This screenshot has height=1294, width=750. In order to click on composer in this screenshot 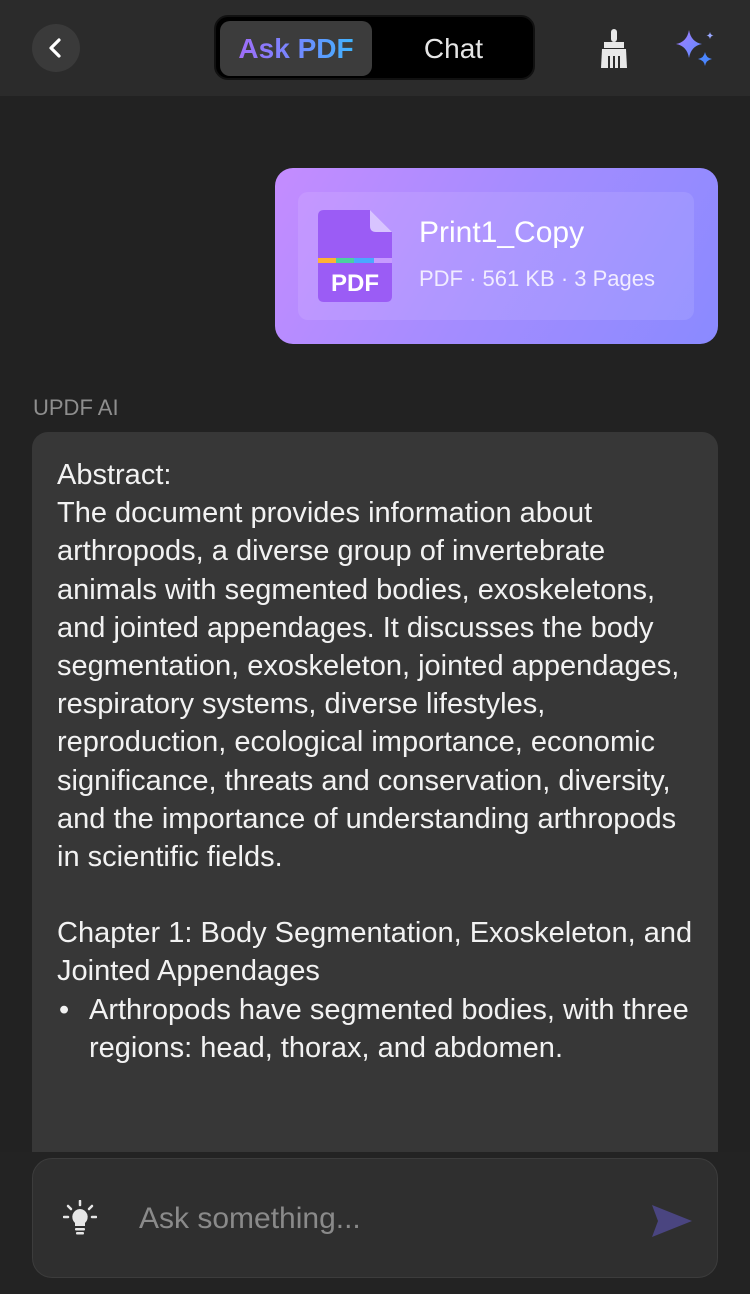, I will do `click(375, 1218)`.